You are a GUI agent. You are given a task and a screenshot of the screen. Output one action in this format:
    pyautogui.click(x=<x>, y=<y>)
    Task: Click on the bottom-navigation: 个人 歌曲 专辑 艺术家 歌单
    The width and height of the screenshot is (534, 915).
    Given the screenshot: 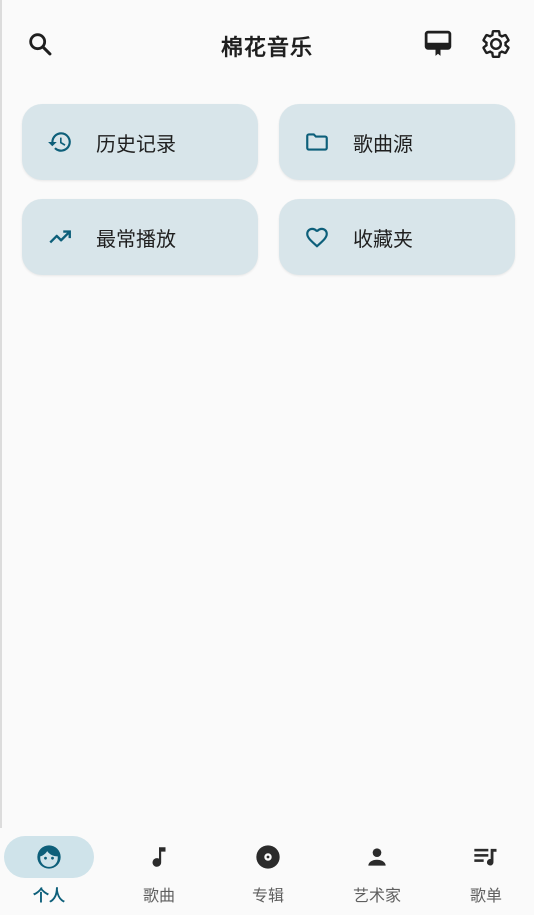 What is the action you would take?
    pyautogui.click(x=267, y=871)
    